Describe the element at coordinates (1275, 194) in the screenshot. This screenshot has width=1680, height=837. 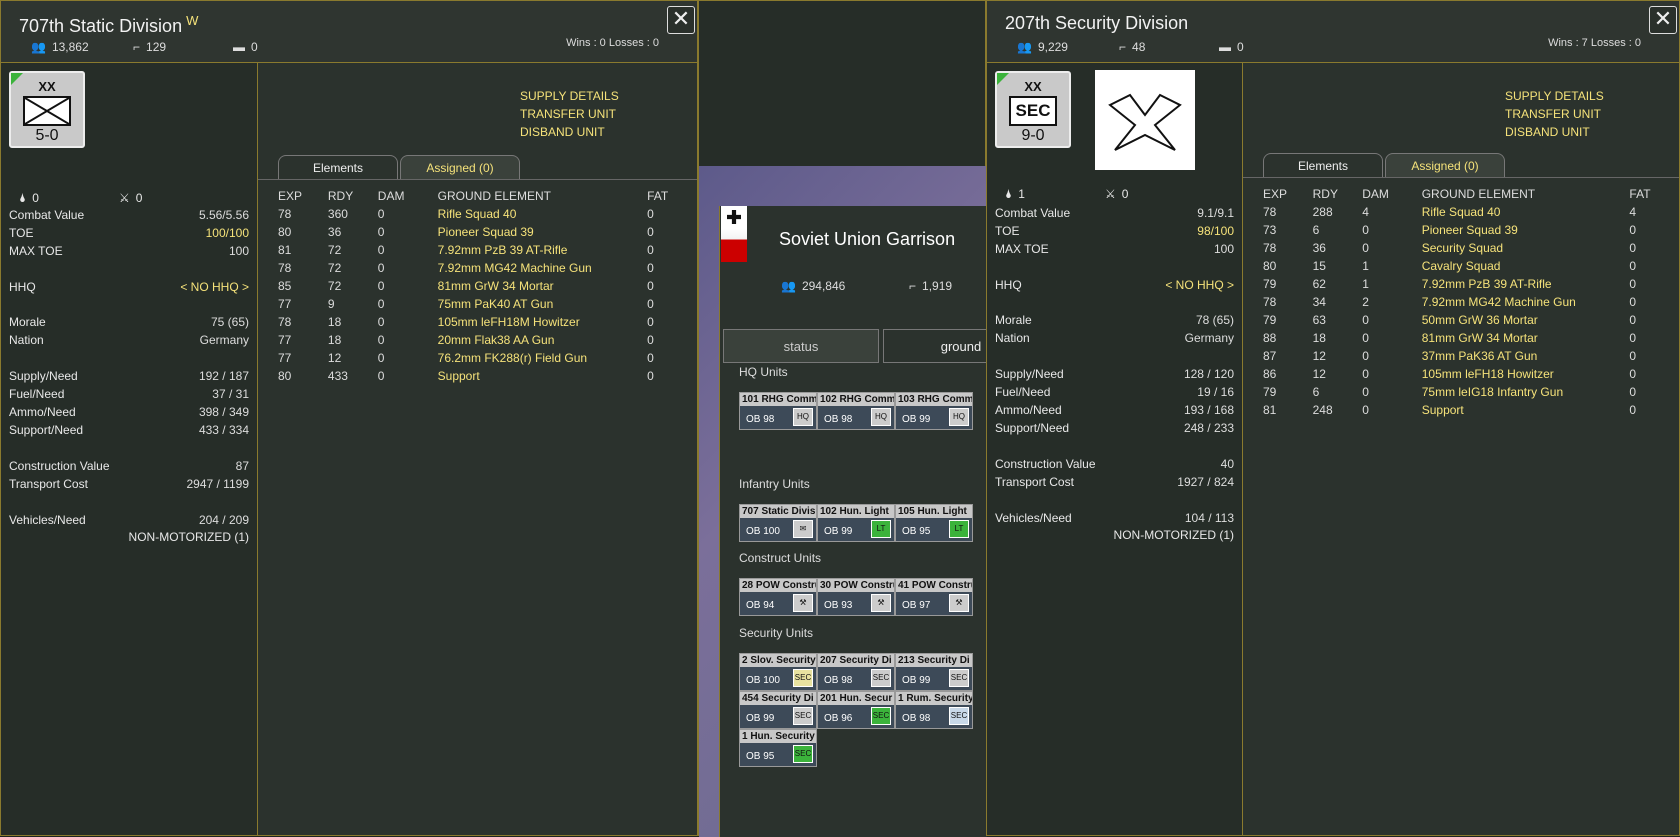
I see `column-header: EXP` at that location.